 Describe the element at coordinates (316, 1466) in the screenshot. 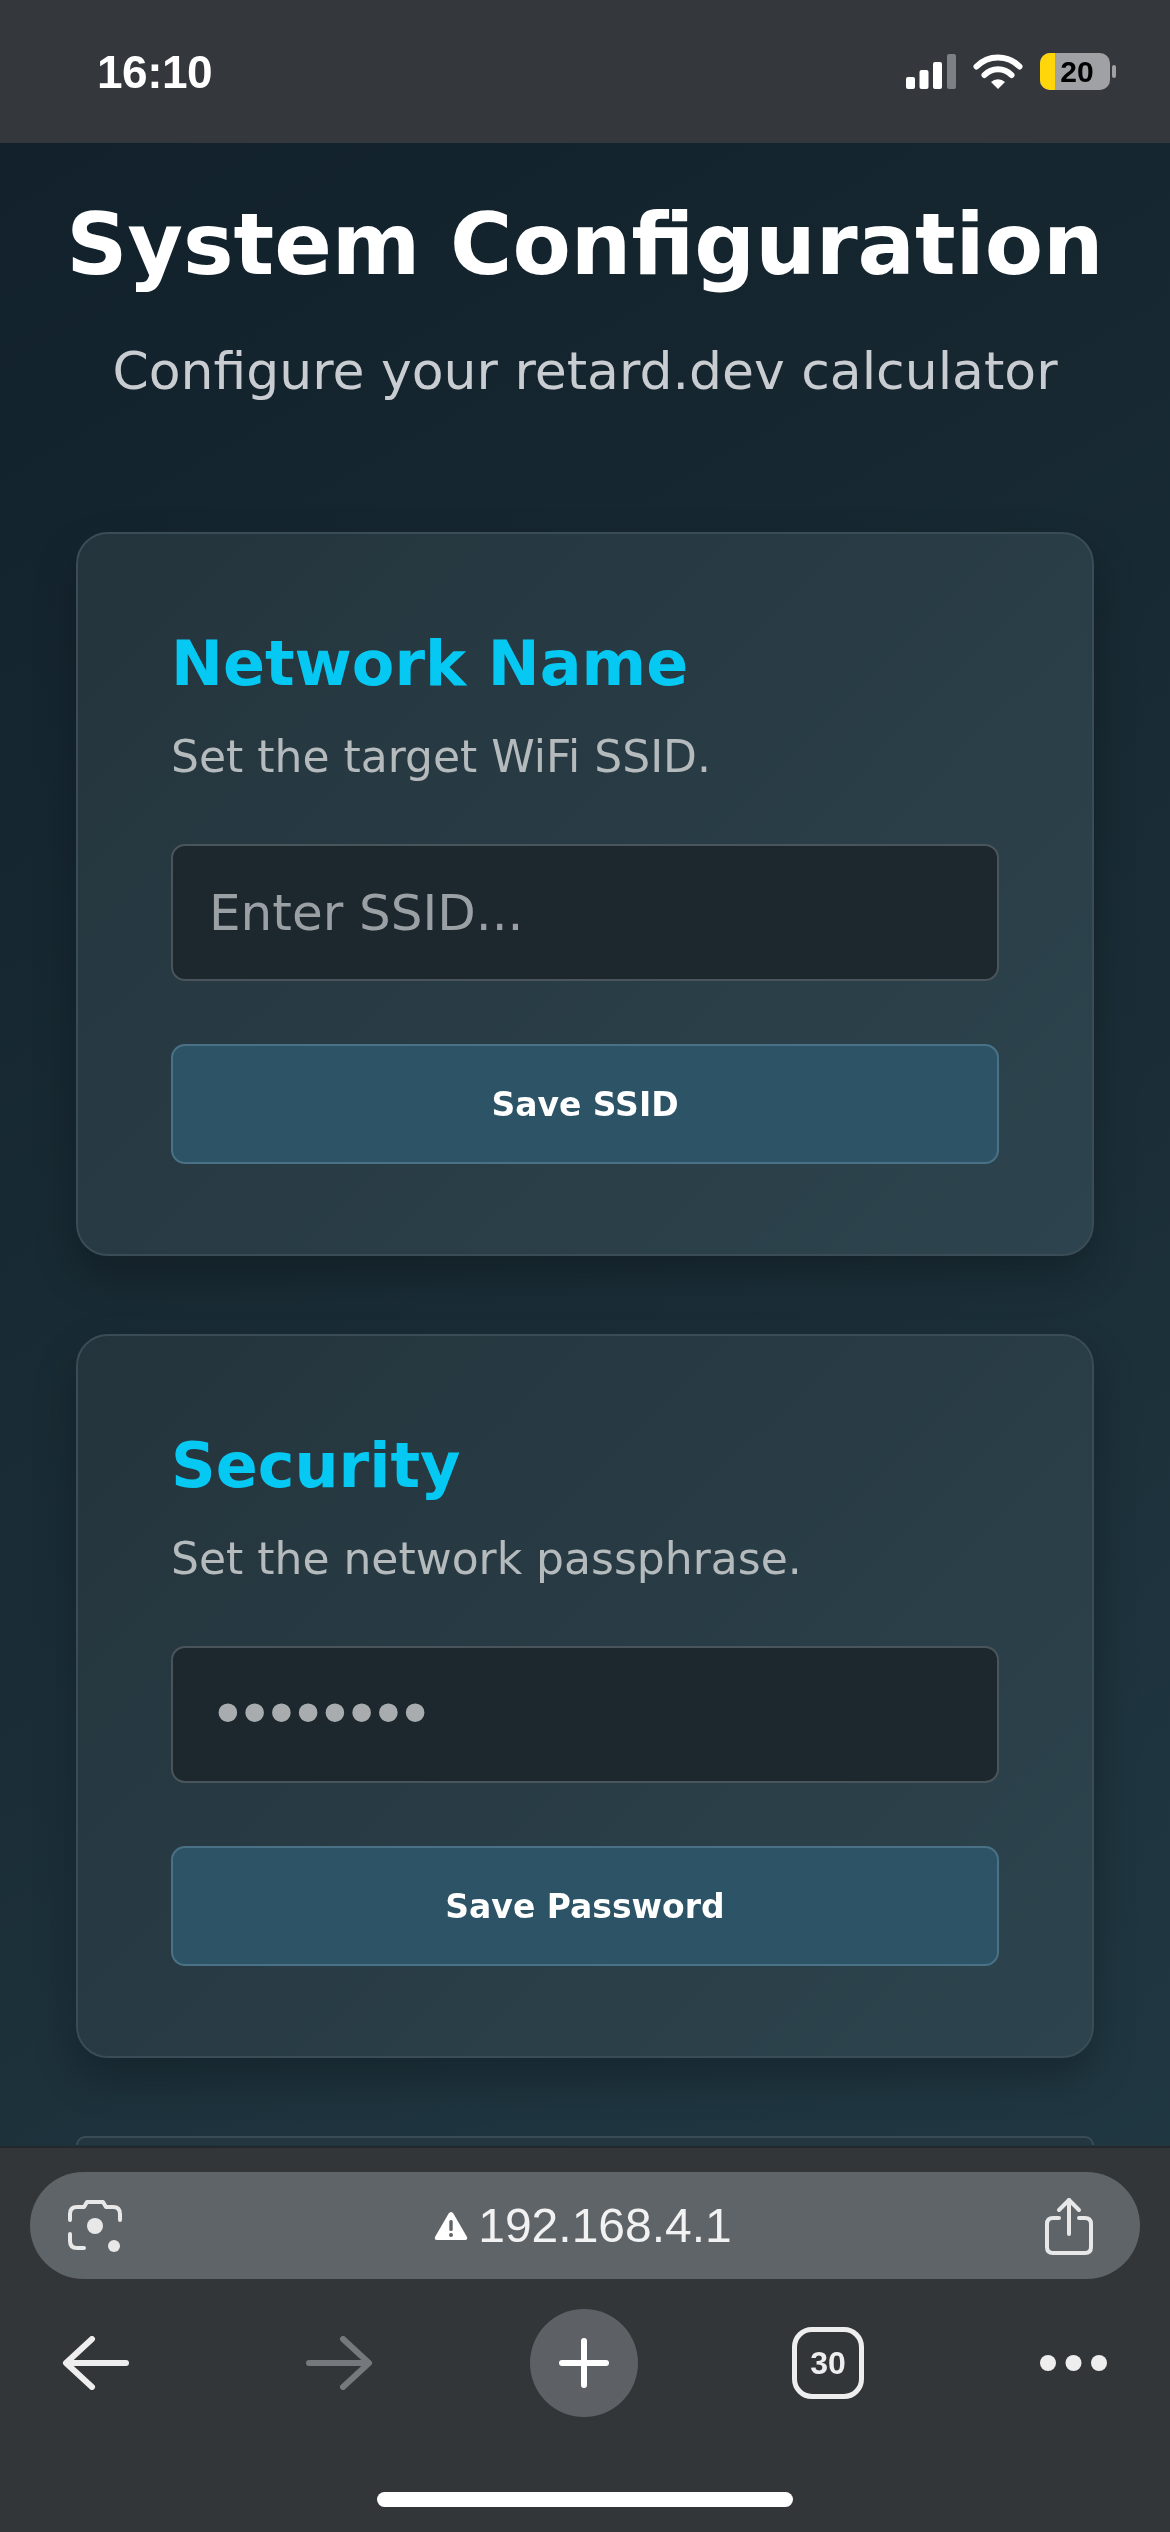

I see `card-heading: Security` at that location.